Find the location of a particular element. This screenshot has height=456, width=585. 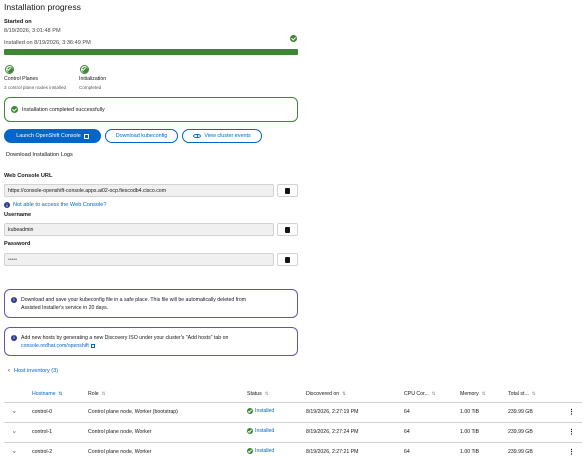

password-value: ••••• is located at coordinates (13, 259).